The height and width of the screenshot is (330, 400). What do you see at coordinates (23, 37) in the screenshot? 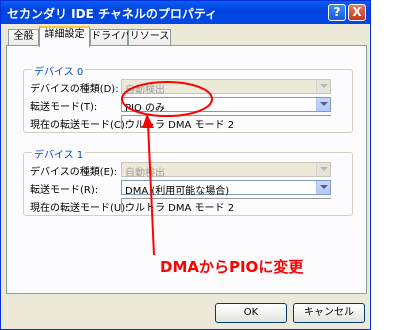
I see `tab-general: 全般` at bounding box center [23, 37].